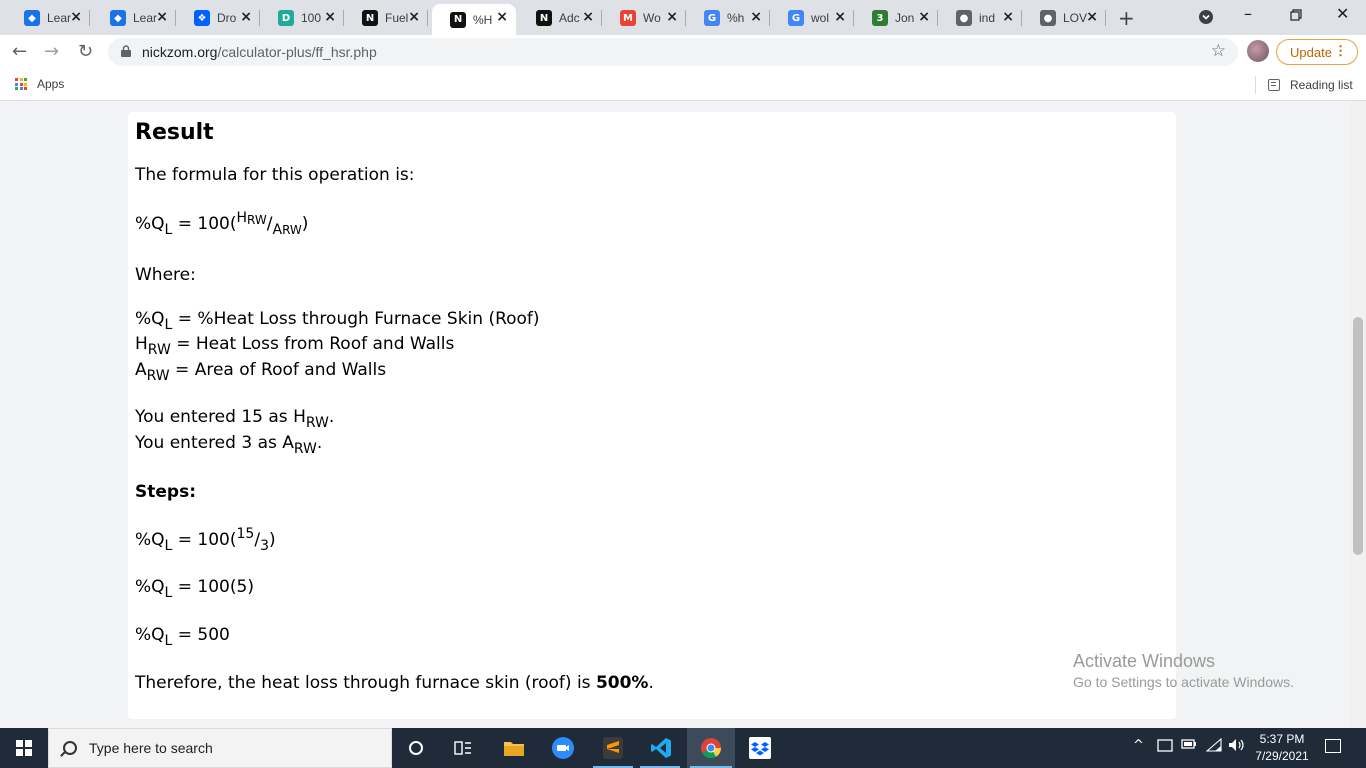 This screenshot has width=1366, height=768. I want to click on address-bar: nickzom.org/calculator-plus/ff_hsr.php ☆, so click(673, 52).